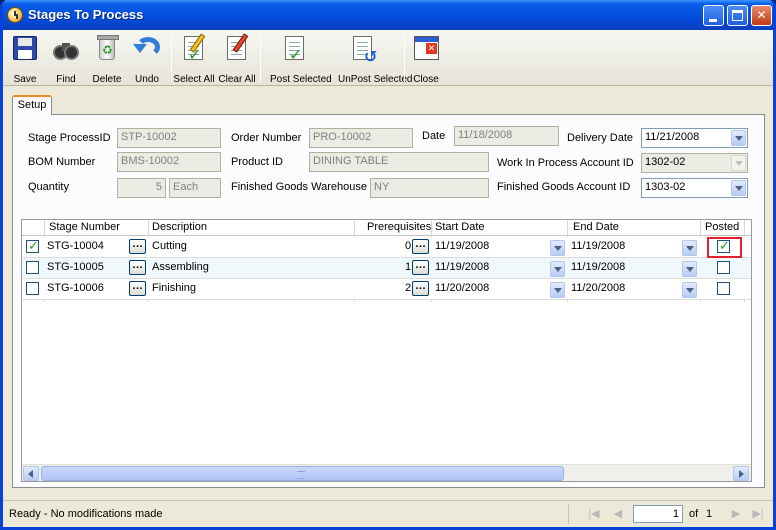 The width and height of the screenshot is (776, 530). I want to click on stage-process-id-label: Stage ProcessID, so click(69, 138).